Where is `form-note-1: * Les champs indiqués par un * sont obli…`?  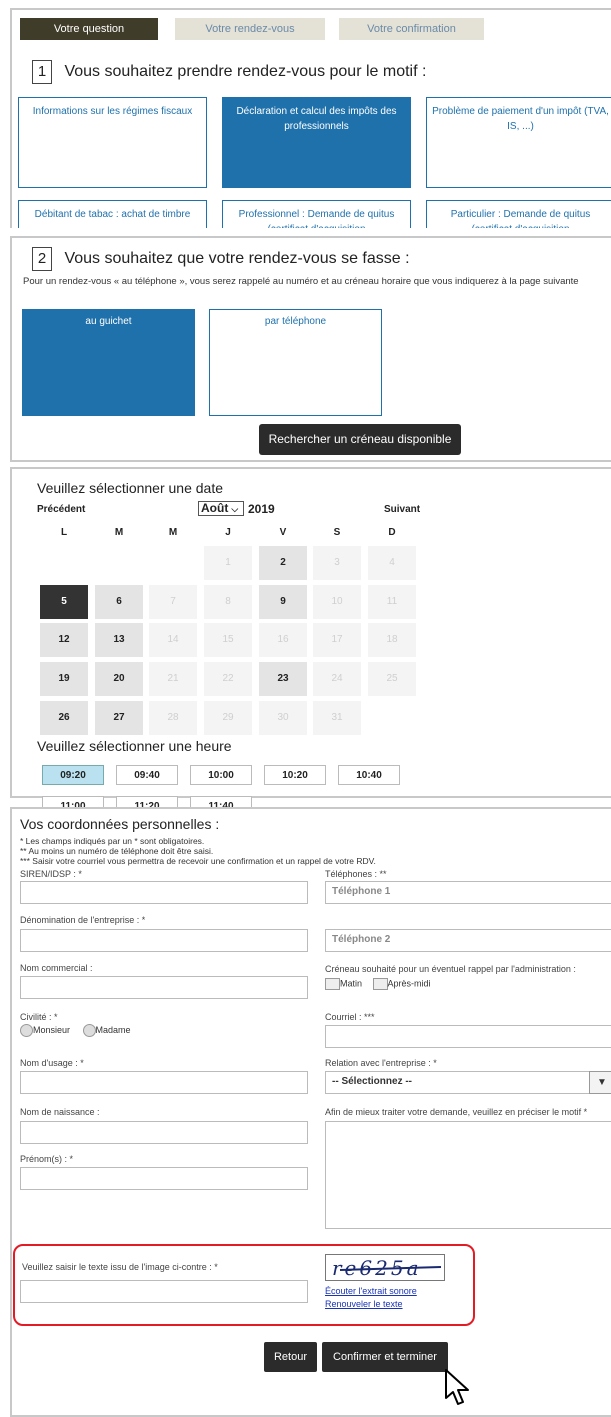
form-note-1: * Les champs indiqués par un * sont obli… is located at coordinates (112, 841).